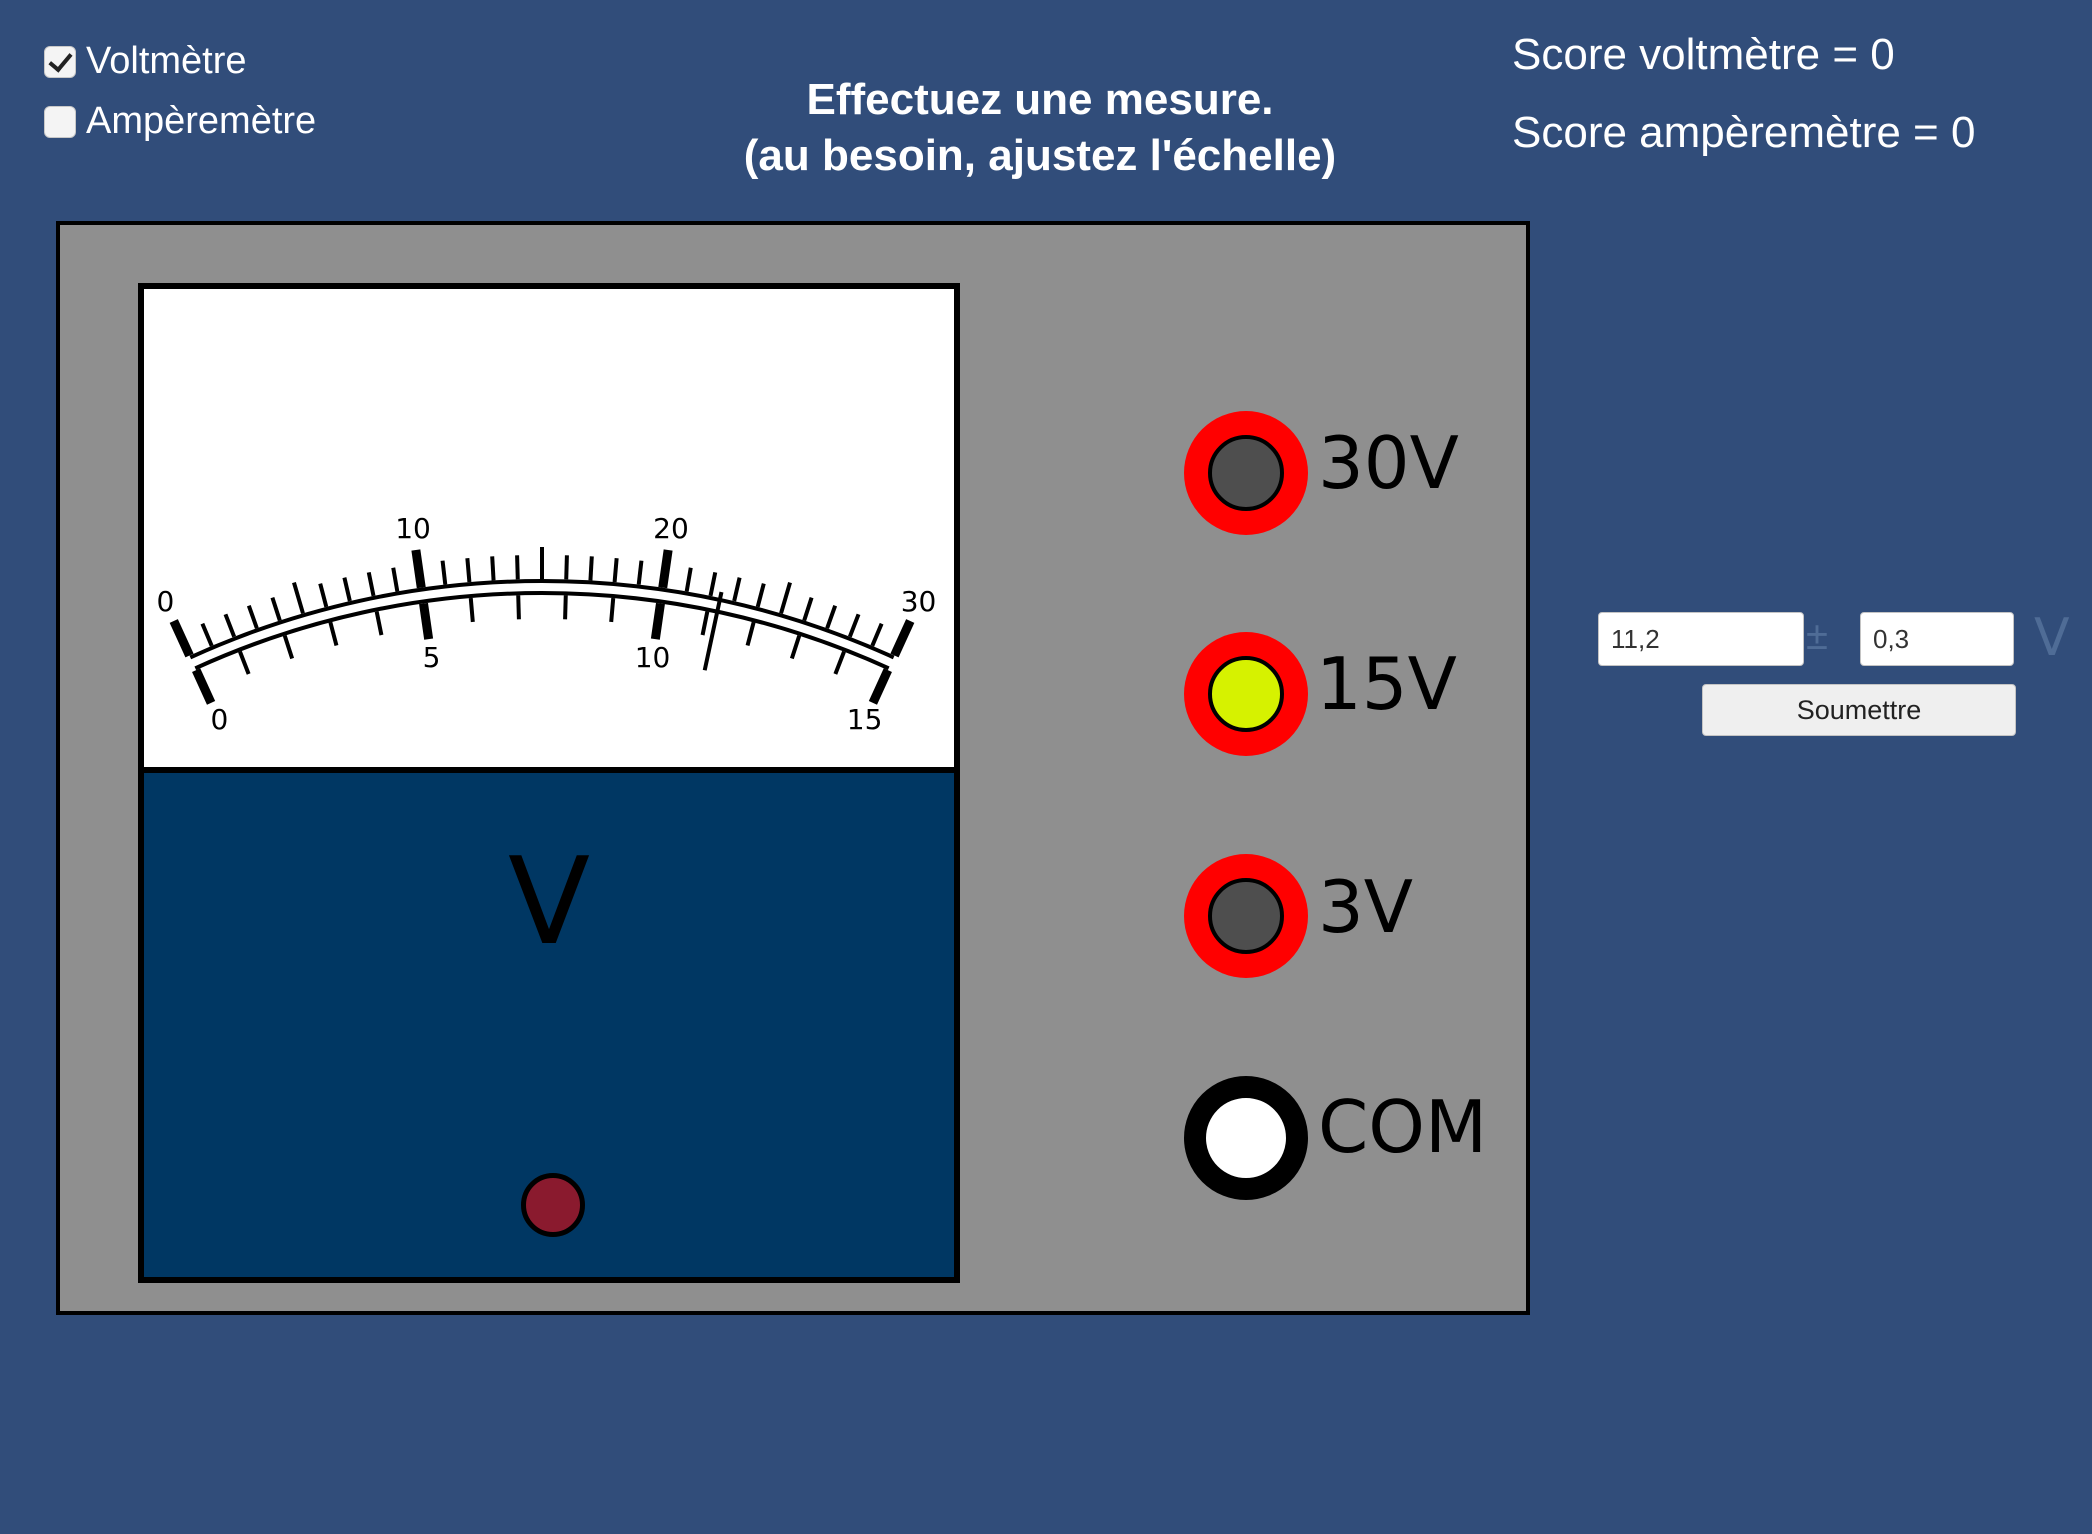 The image size is (2092, 1534). Describe the element at coordinates (553, 1205) in the screenshot. I see `zero-adjust-knob` at that location.